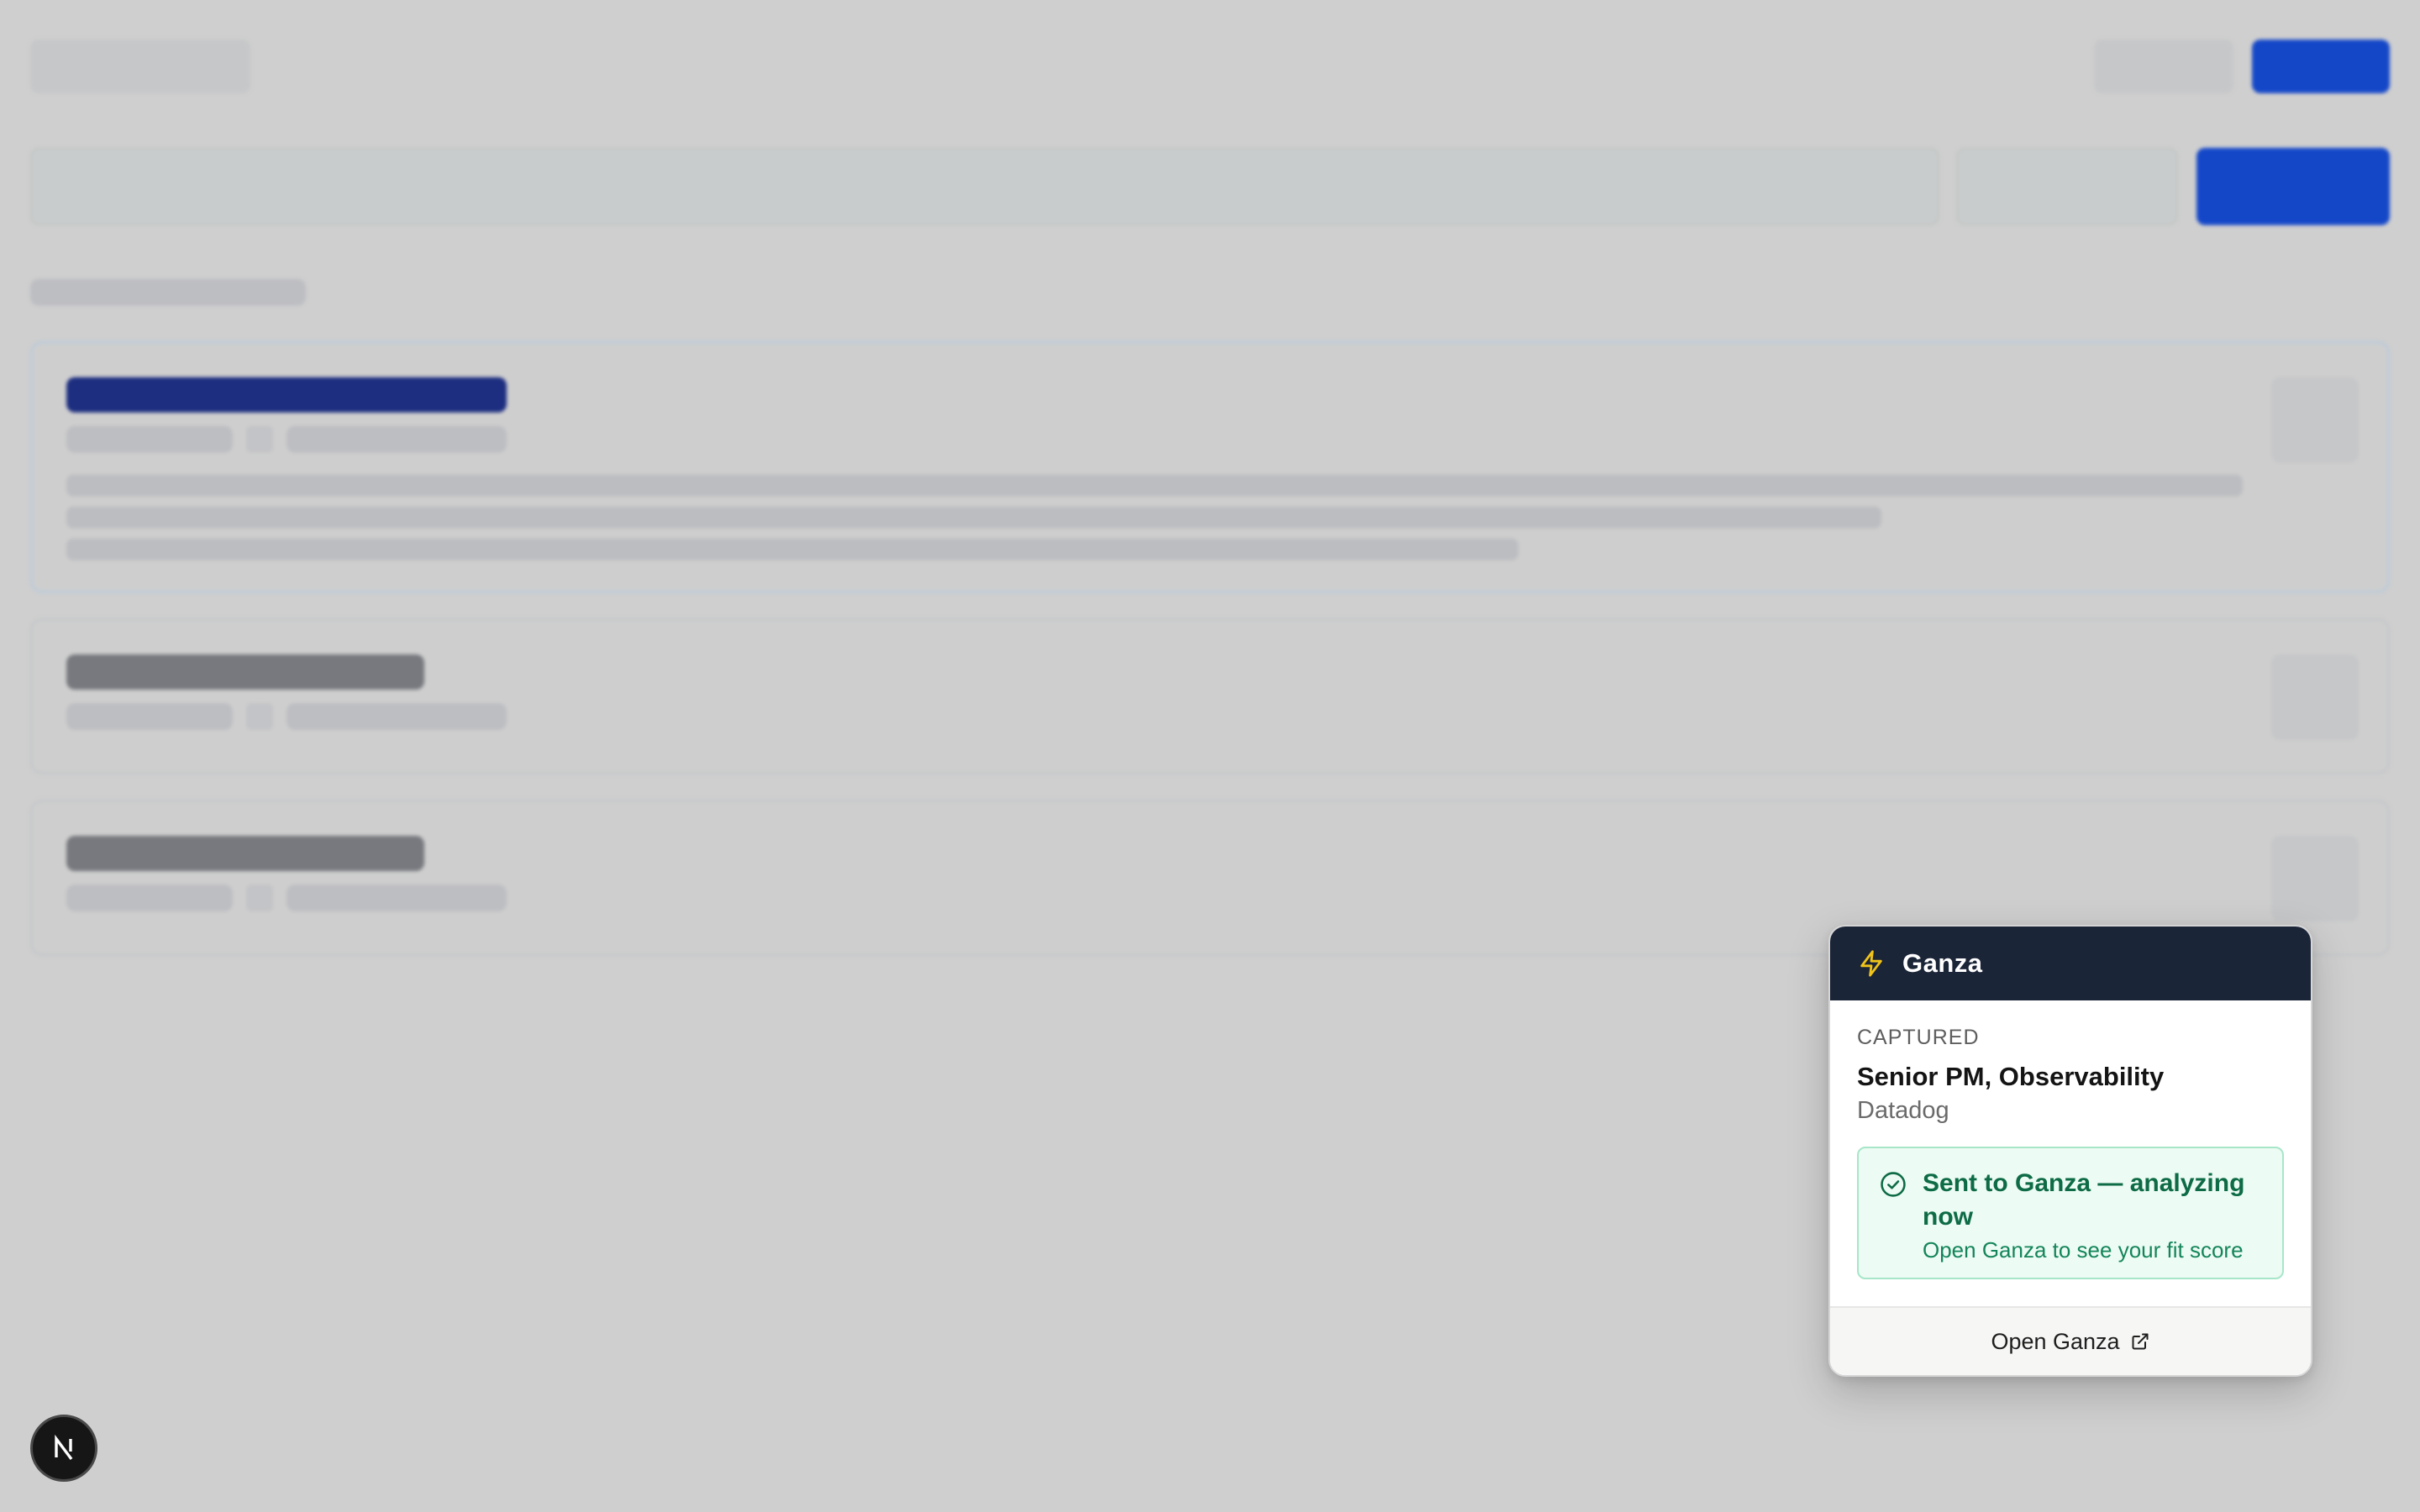 Image resolution: width=2420 pixels, height=1512 pixels. I want to click on bg-primary-button-placeholder, so click(2321, 66).